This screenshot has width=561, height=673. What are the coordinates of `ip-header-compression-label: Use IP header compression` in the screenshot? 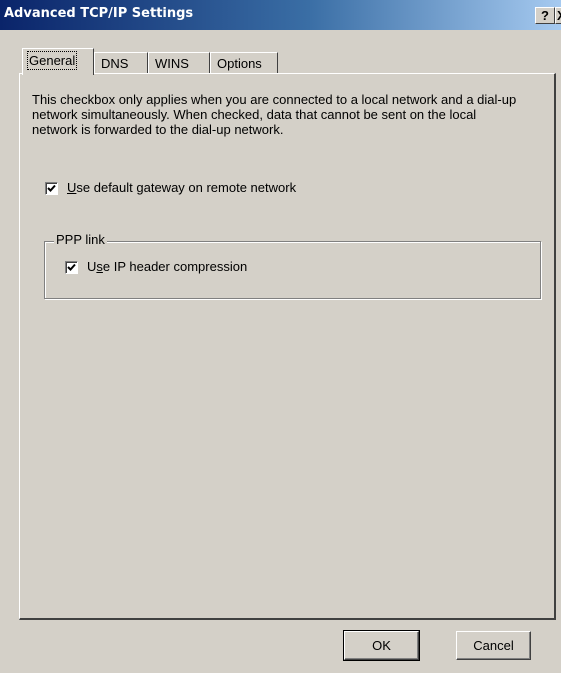 It's located at (167, 266).